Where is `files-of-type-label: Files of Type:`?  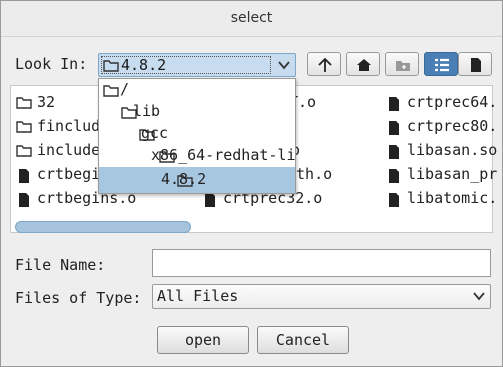 files-of-type-label: Files of Type: is located at coordinates (78, 298).